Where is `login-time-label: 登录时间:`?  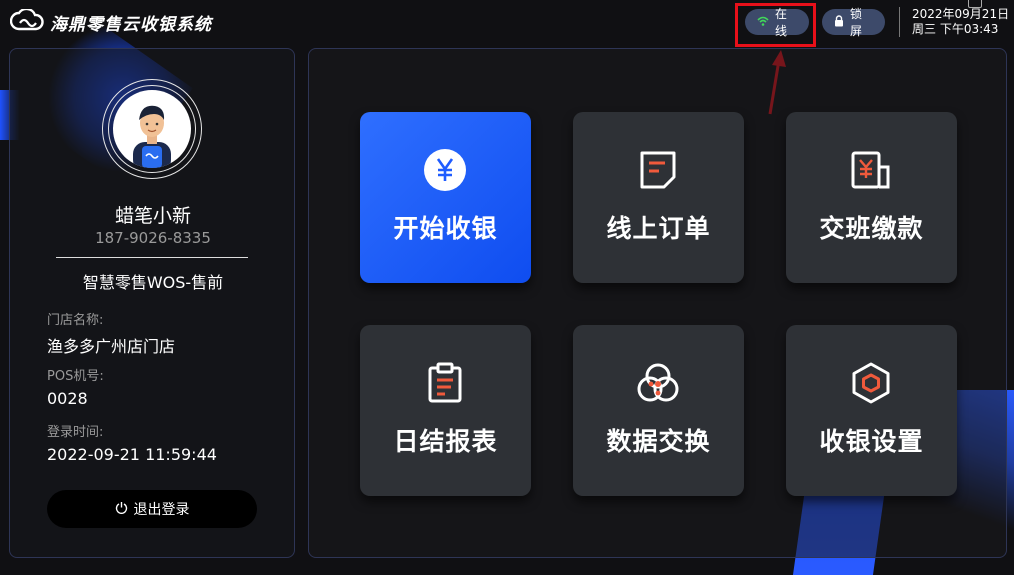 login-time-label: 登录时间: is located at coordinates (75, 432).